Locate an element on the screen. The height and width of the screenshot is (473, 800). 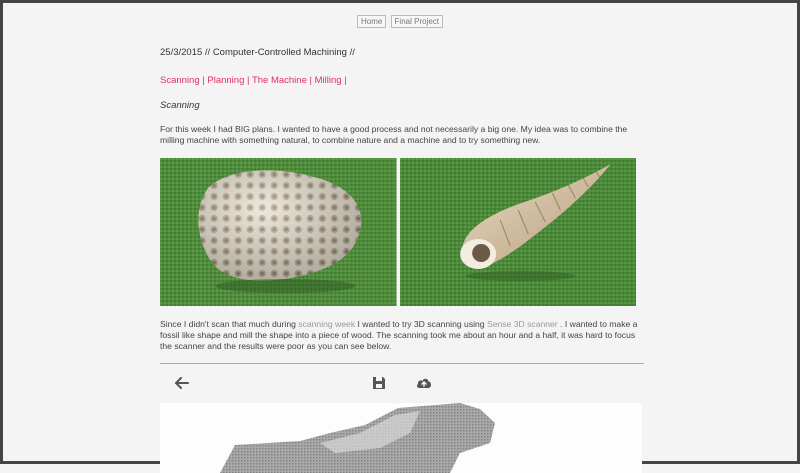
paragraph-text: I wanted to try 3D scanning using is located at coordinates (421, 324).